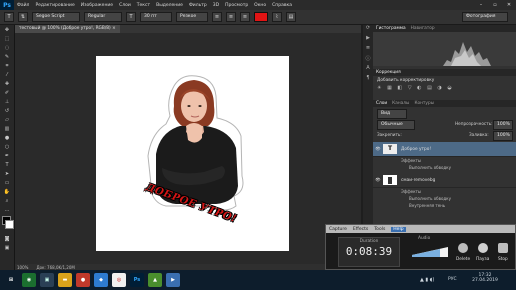  I want to click on tab-tools: Tools, so click(379, 229).